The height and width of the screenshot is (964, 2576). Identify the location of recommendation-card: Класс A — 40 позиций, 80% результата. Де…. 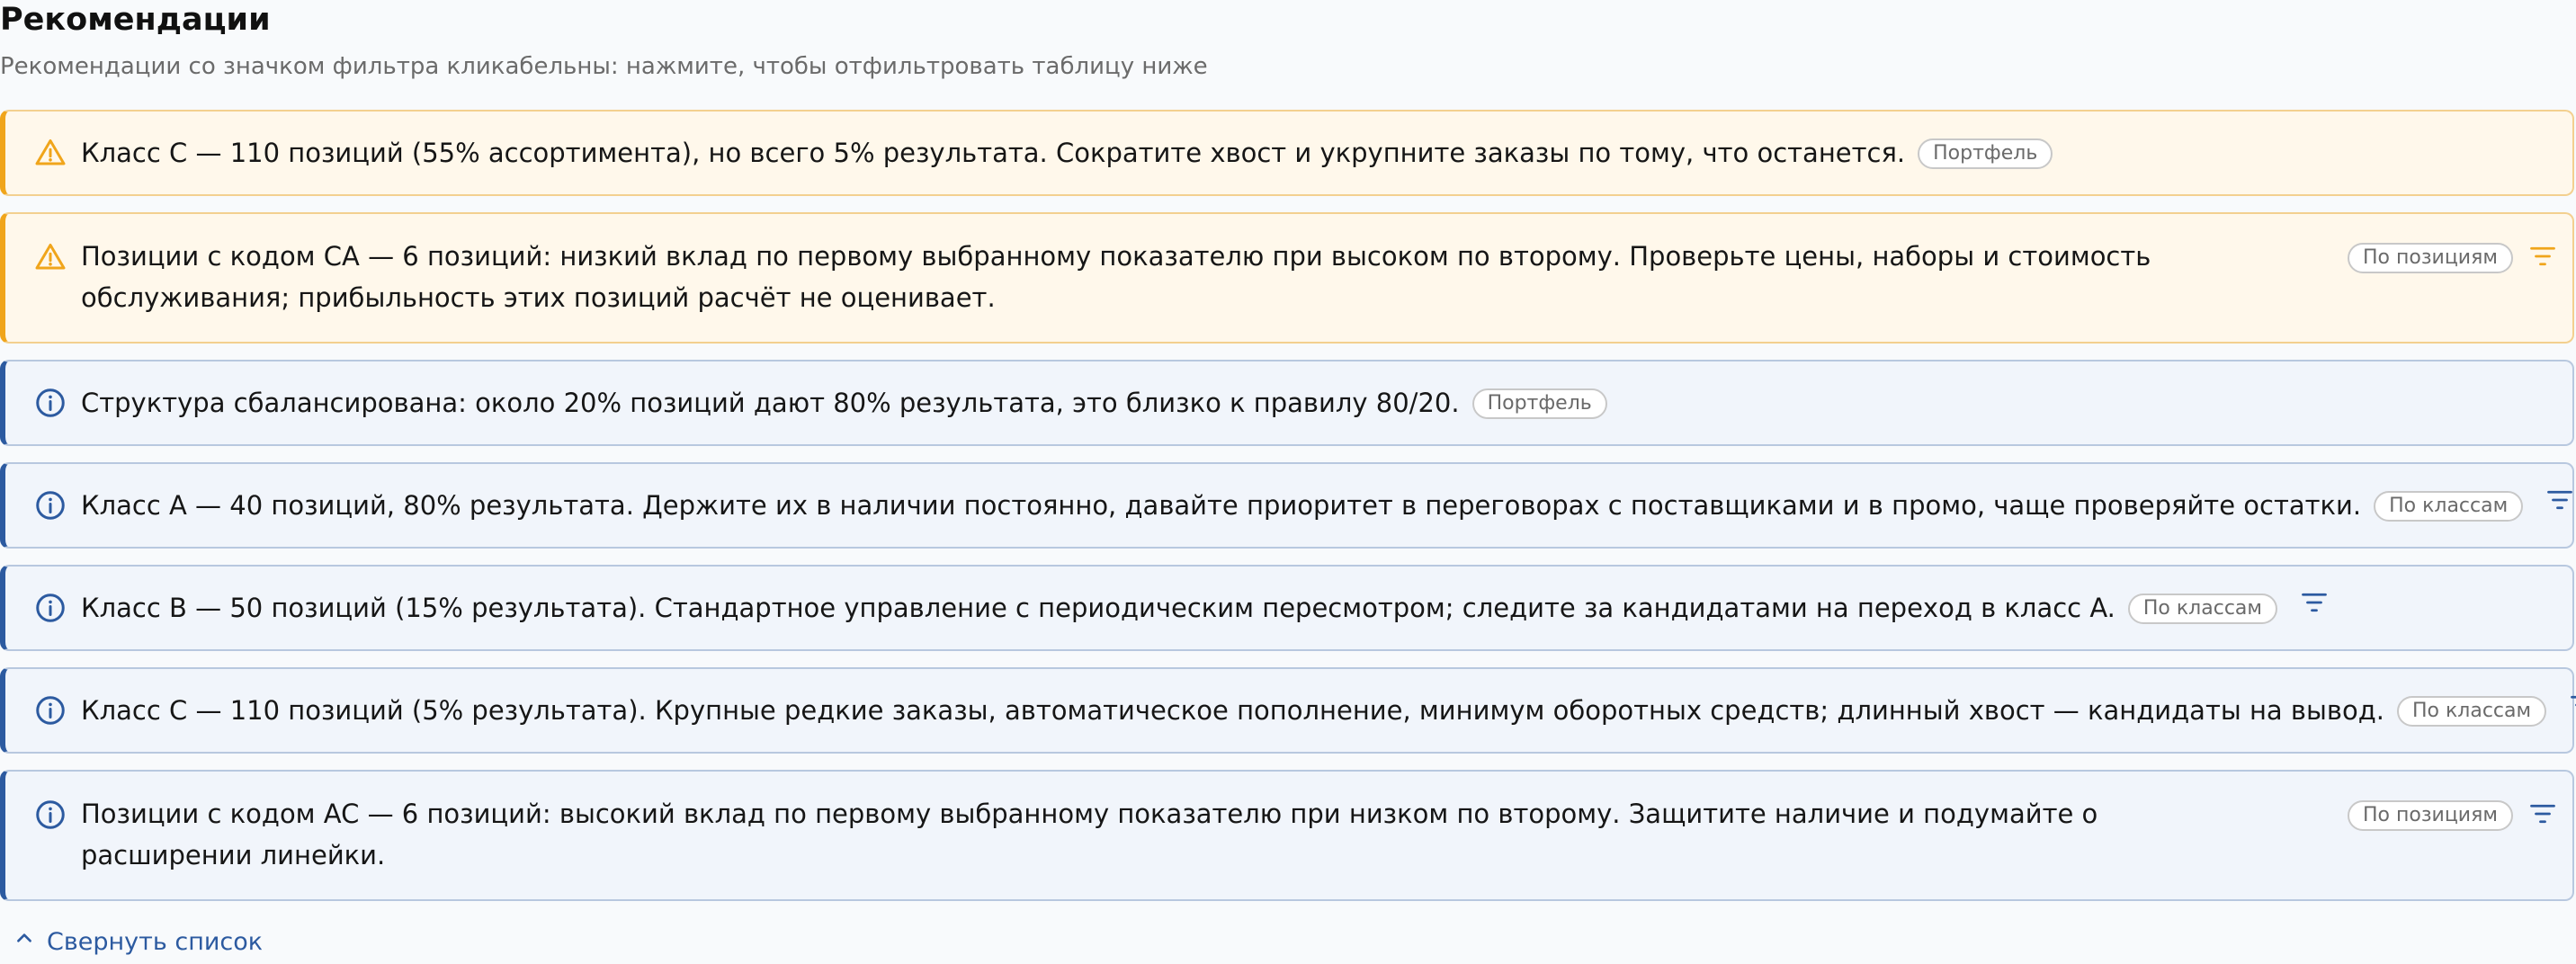
(1287, 505).